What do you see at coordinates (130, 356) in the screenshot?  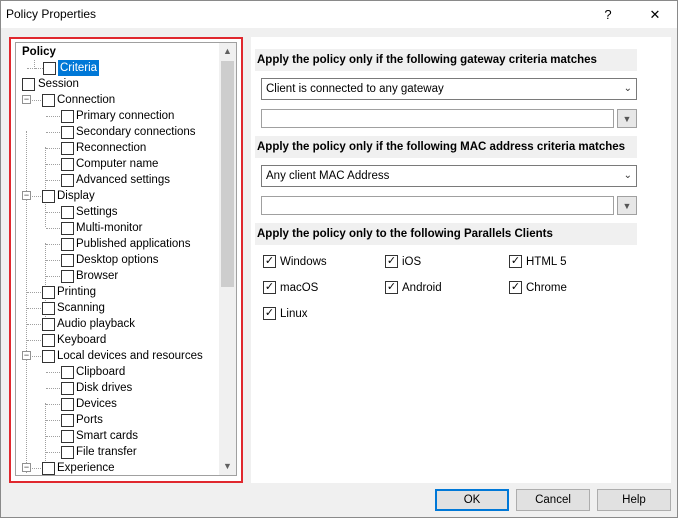 I see `tree-item-label: Local devices and resources` at bounding box center [130, 356].